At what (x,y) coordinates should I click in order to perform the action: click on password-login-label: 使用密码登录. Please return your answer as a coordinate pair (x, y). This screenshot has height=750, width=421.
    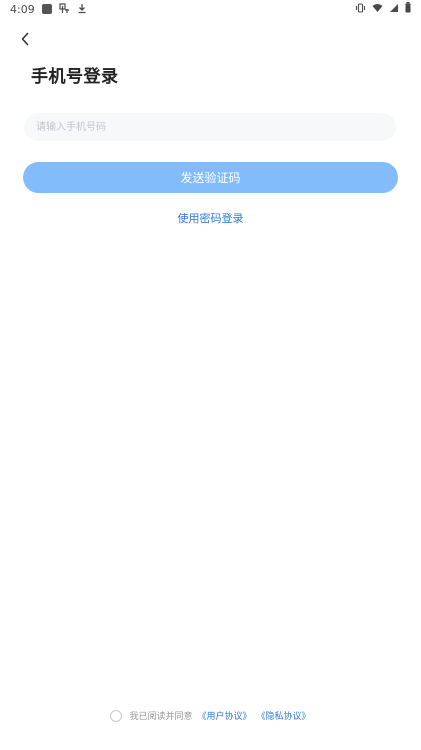
    Looking at the image, I should click on (210, 218).